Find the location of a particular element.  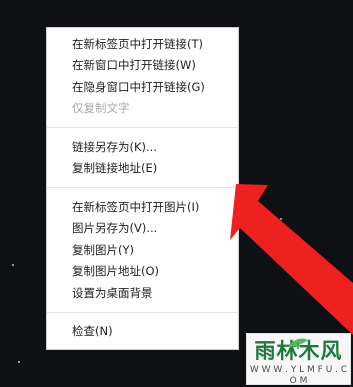

menu-item-label: 在隐身窗口中打开链接(G) is located at coordinates (138, 86).